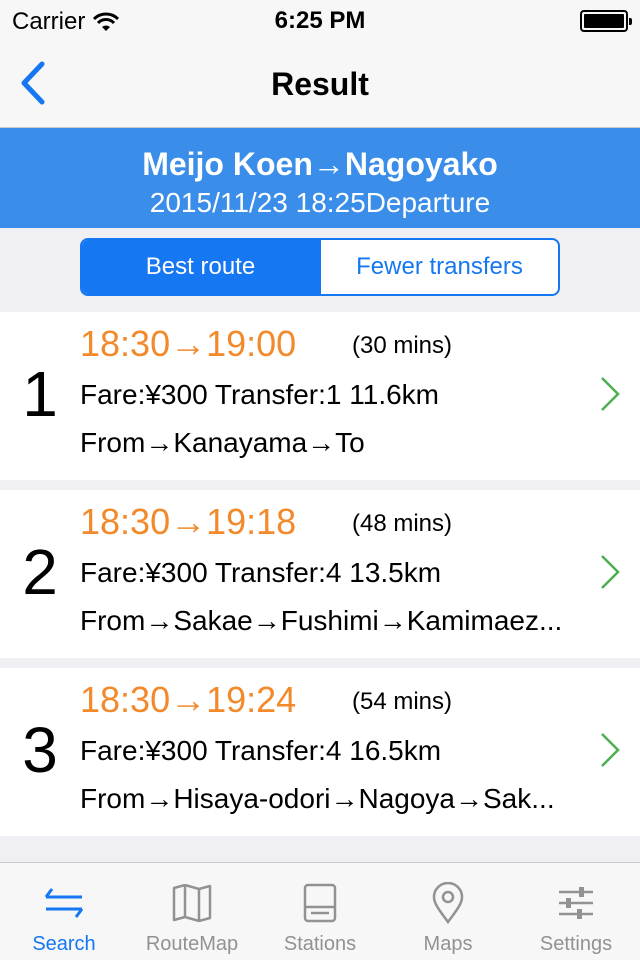 The image size is (640, 960). What do you see at coordinates (320, 164) in the screenshot?
I see `route-summary: Meijo Koen→Nagoyako` at bounding box center [320, 164].